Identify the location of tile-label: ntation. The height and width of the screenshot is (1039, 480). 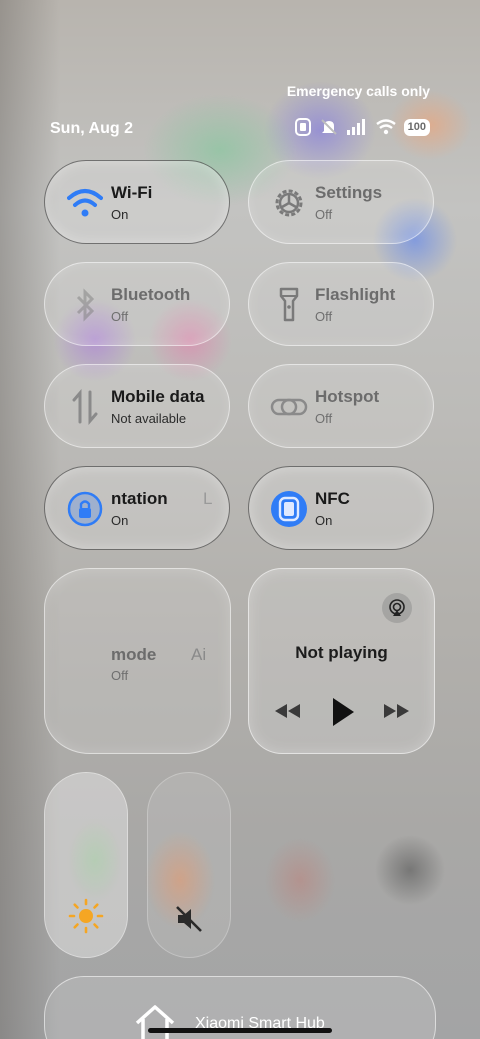
(139, 498).